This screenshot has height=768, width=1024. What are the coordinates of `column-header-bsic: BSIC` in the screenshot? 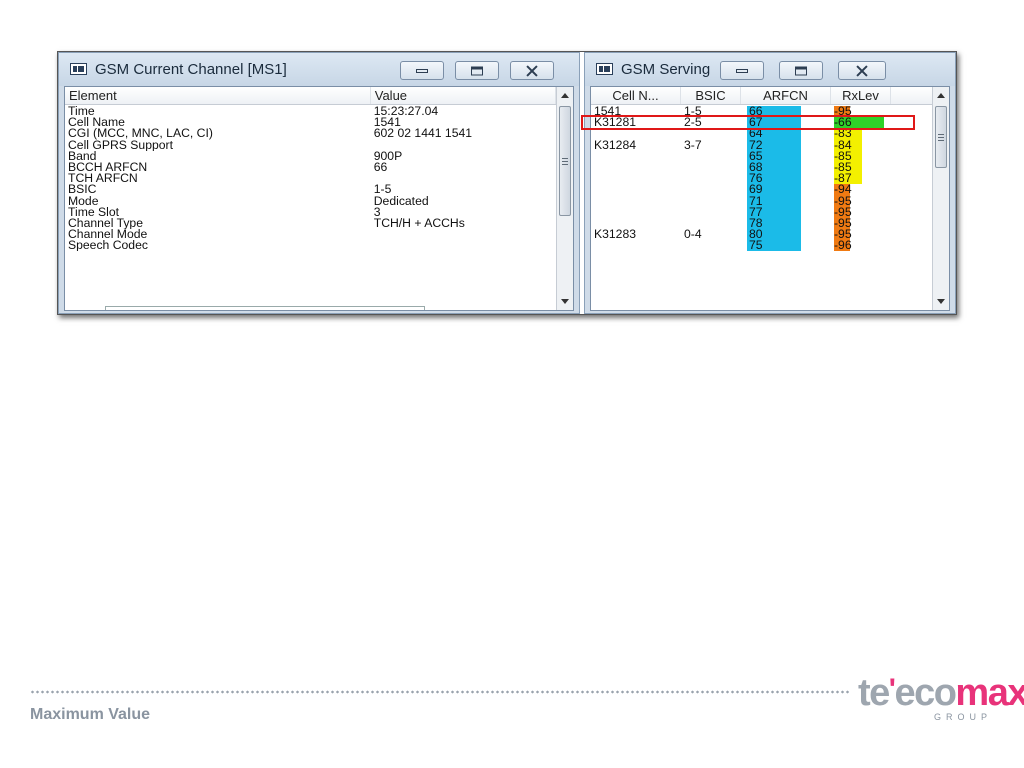 It's located at (711, 95).